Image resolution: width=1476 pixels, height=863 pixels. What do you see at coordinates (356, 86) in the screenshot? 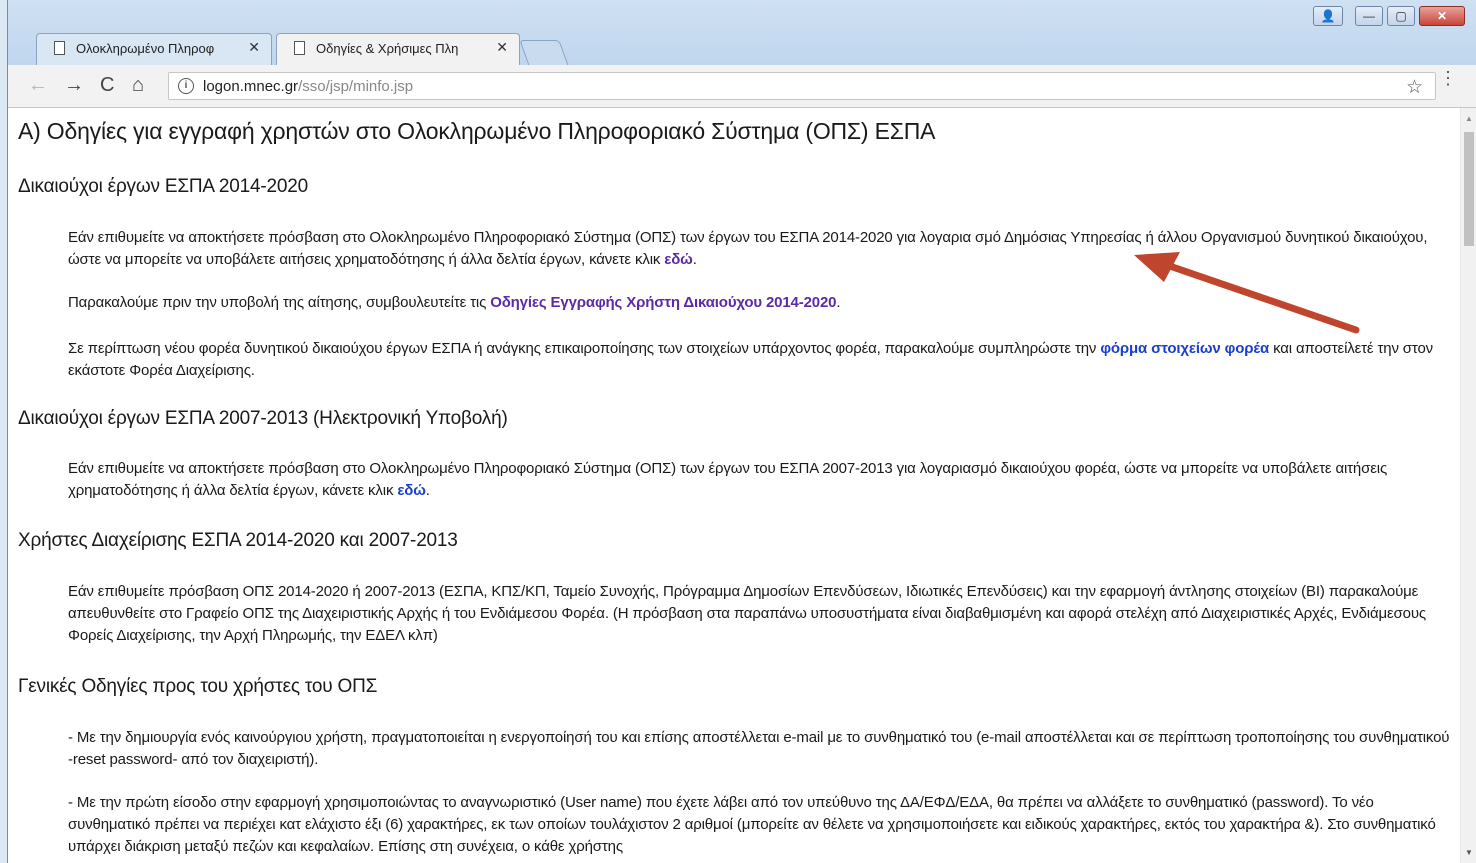
I see `url-path: /sso/jsp/minfo.jsp` at bounding box center [356, 86].